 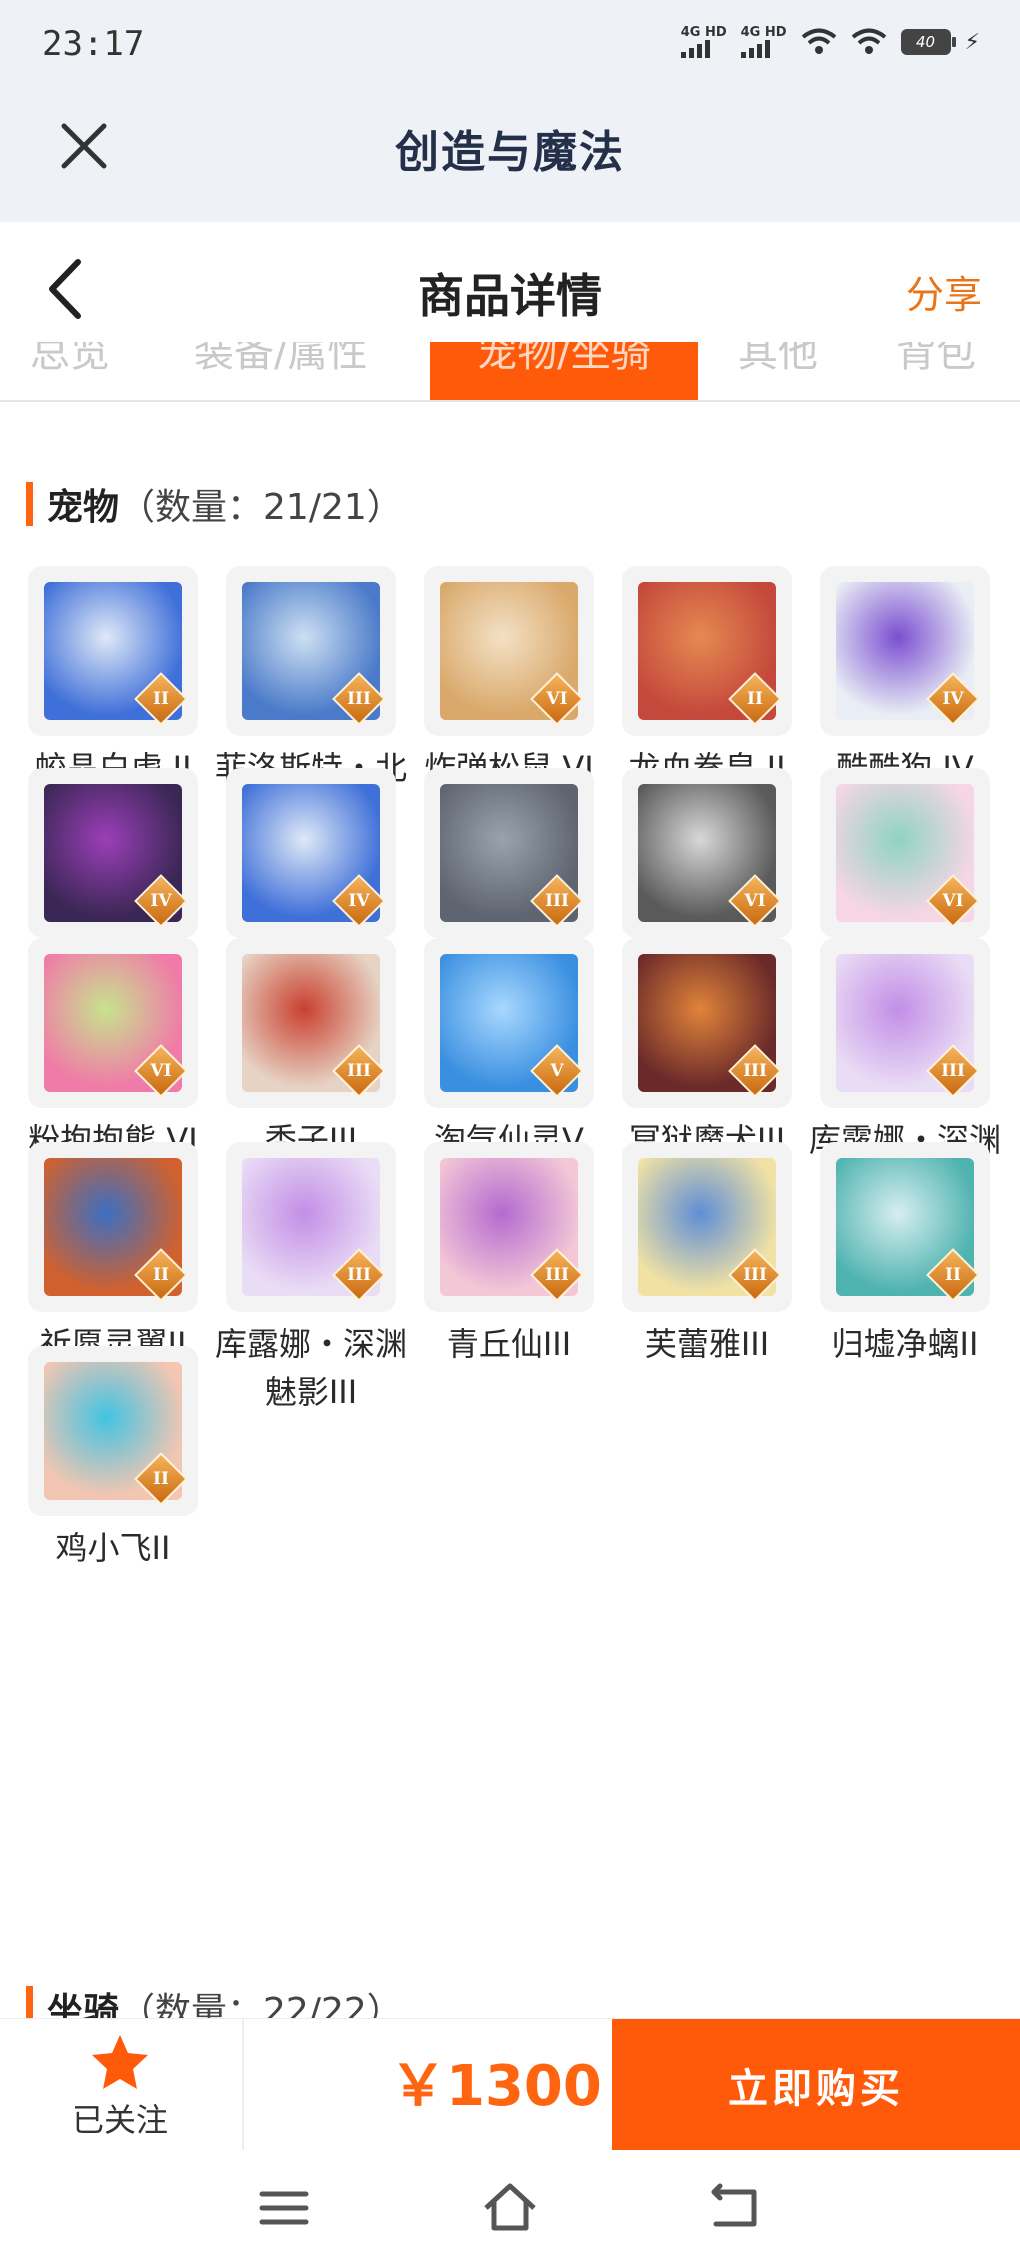 I want to click on buy-now-button: 立即购买, so click(x=816, y=2085).